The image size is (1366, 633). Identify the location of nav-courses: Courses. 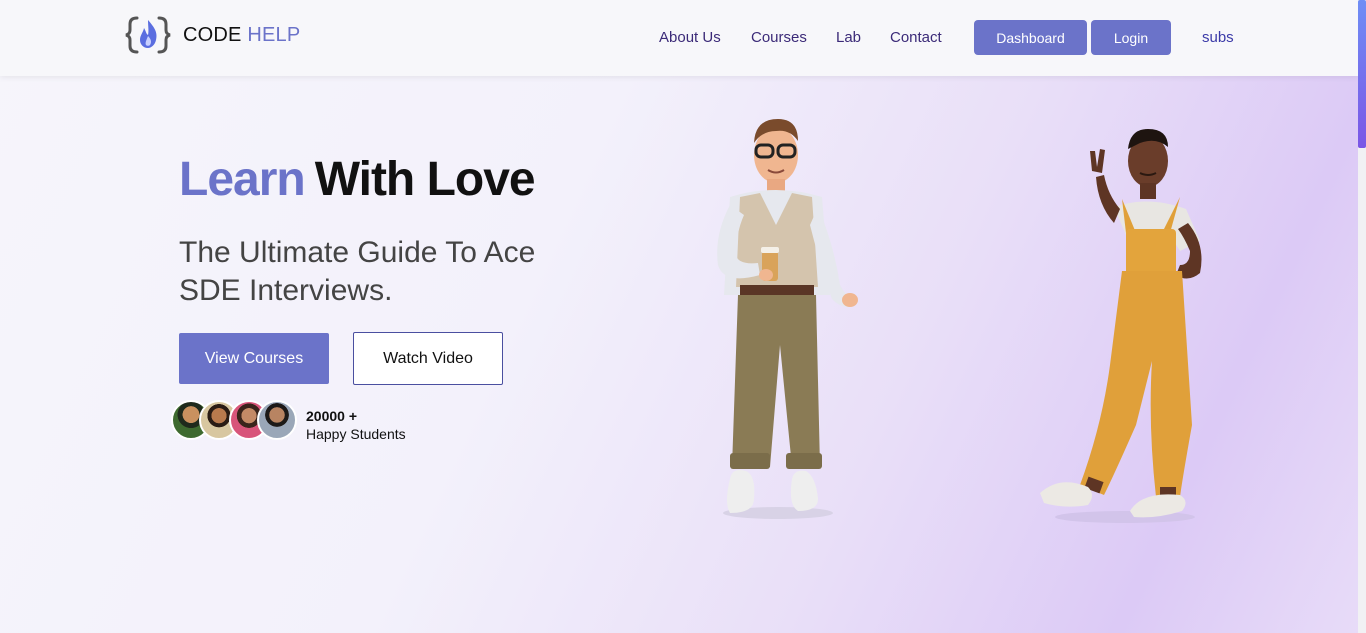
(779, 37).